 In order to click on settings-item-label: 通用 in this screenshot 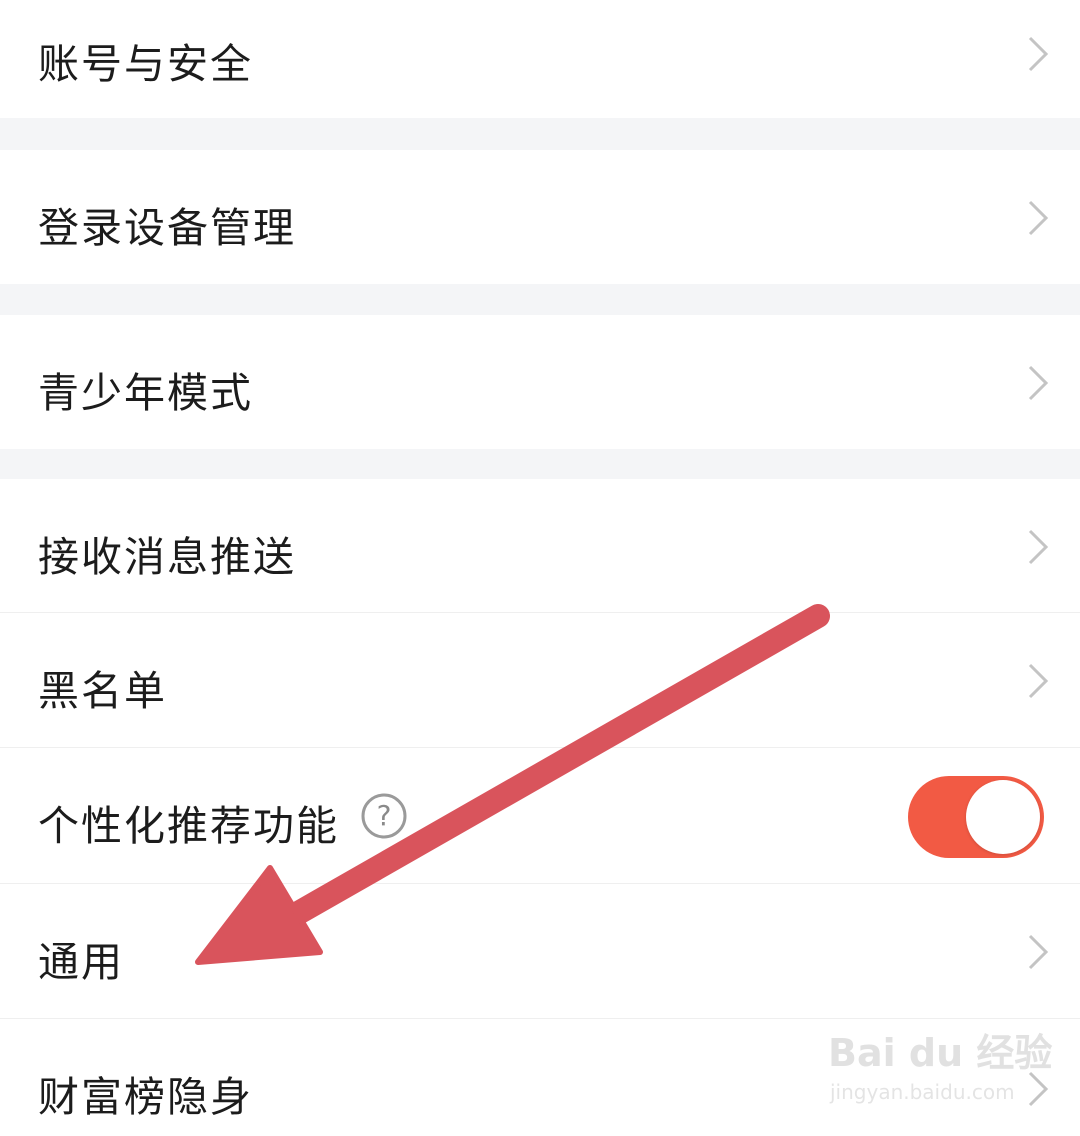, I will do `click(81, 962)`.